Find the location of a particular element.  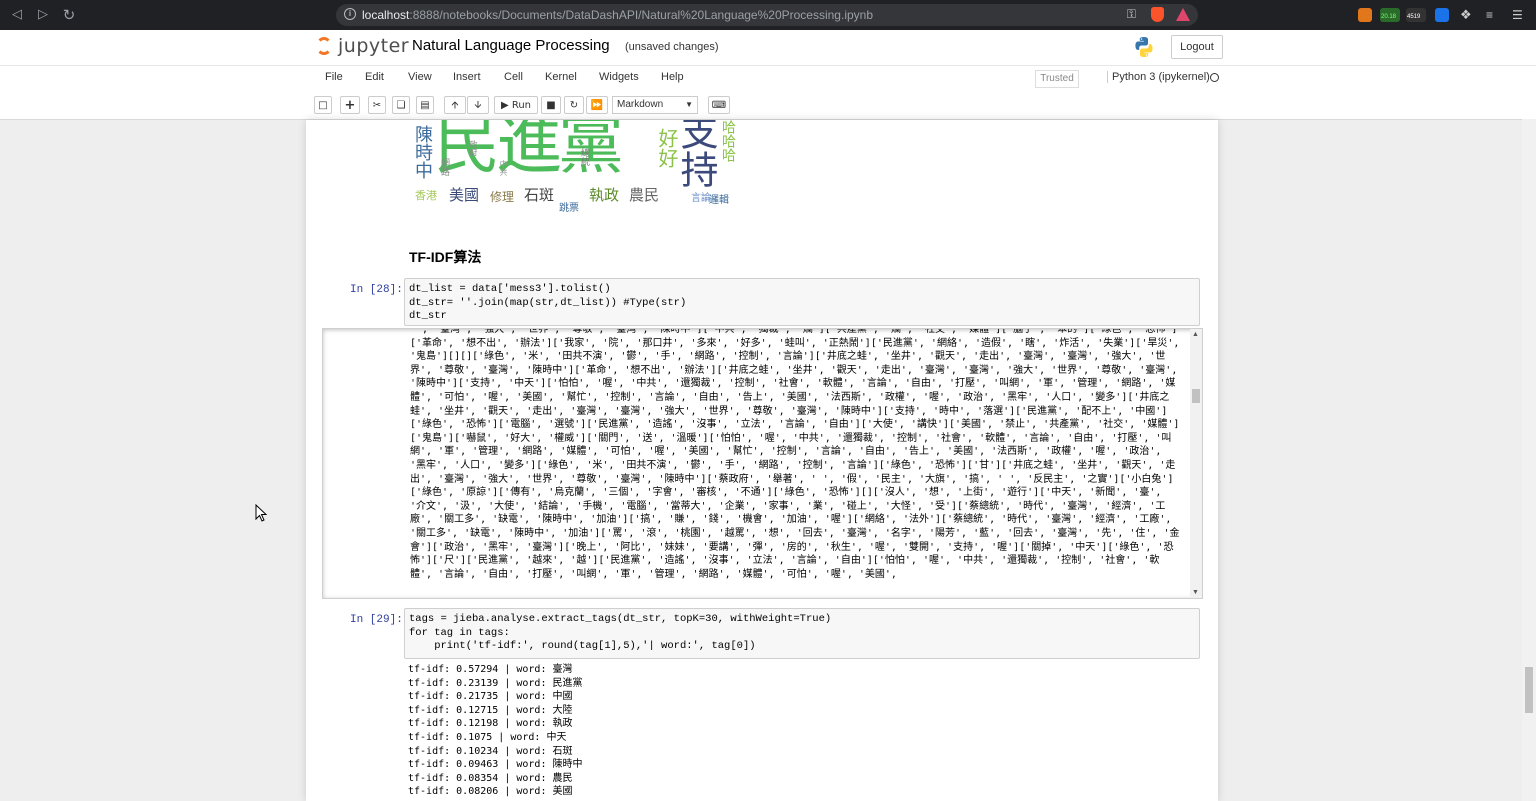

extensions-puzzle-icon: ❖ is located at coordinates (1467, 15).